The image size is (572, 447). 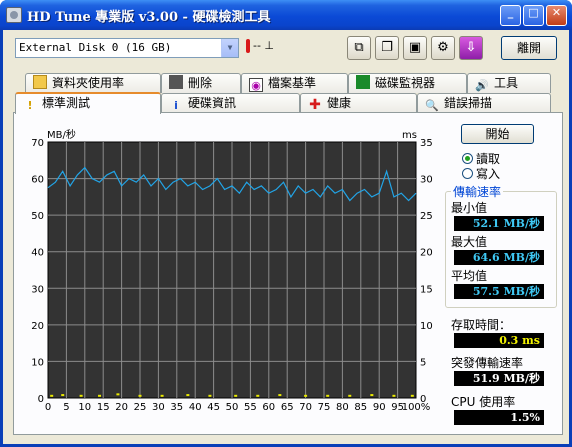 I want to click on tab-label: 刪除, so click(x=200, y=83).